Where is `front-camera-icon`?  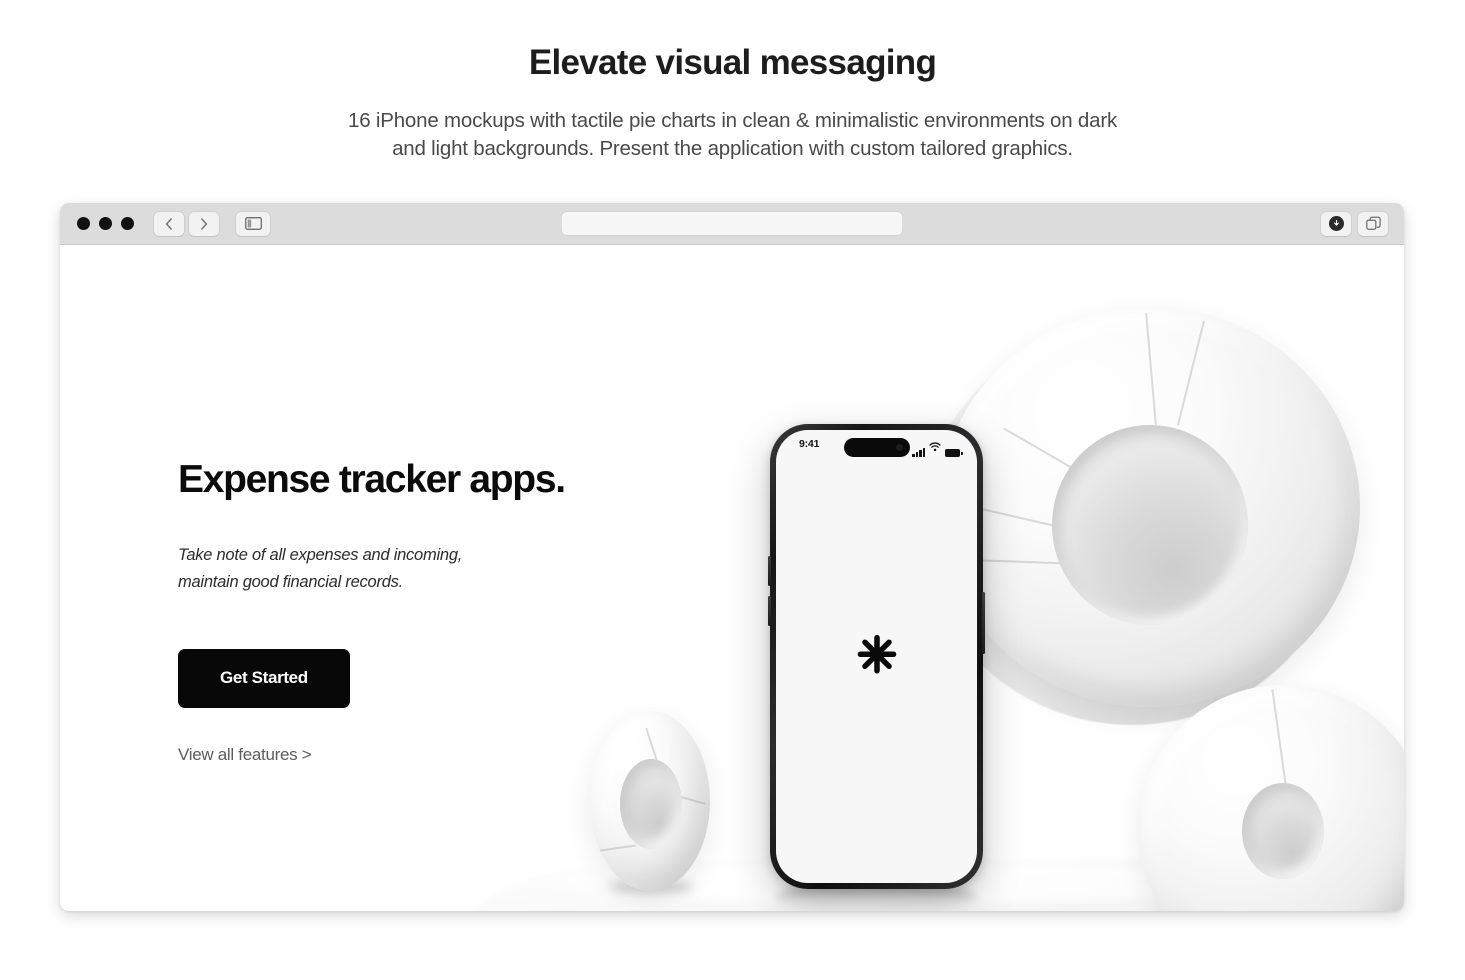
front-camera-icon is located at coordinates (899, 447).